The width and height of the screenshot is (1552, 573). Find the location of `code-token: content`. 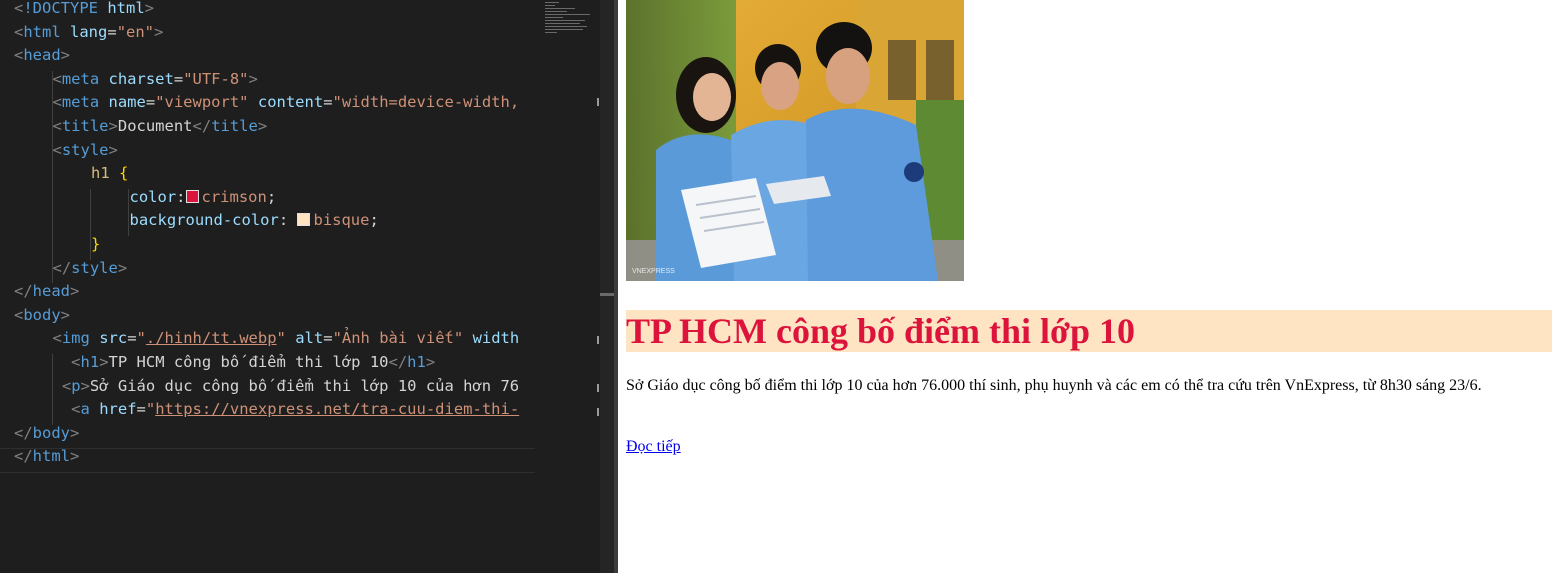

code-token: content is located at coordinates (290, 102).